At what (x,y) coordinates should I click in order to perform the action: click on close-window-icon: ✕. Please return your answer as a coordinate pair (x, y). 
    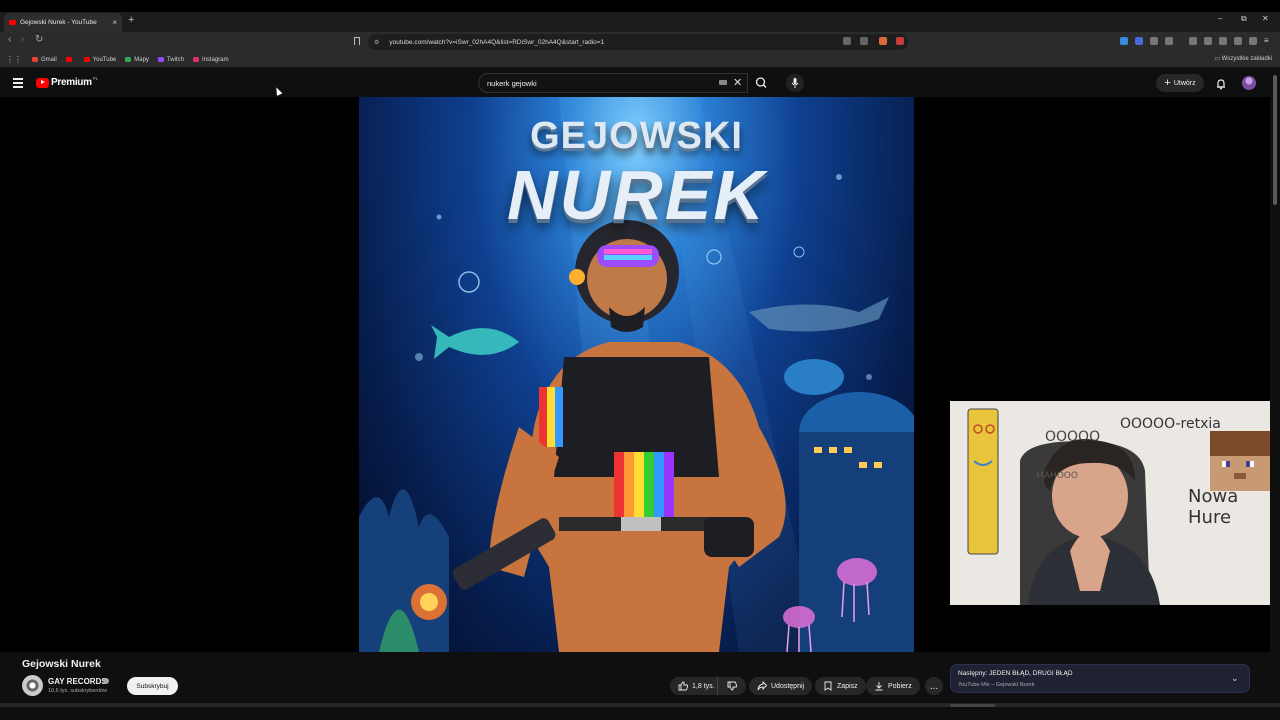
    Looking at the image, I should click on (1265, 18).